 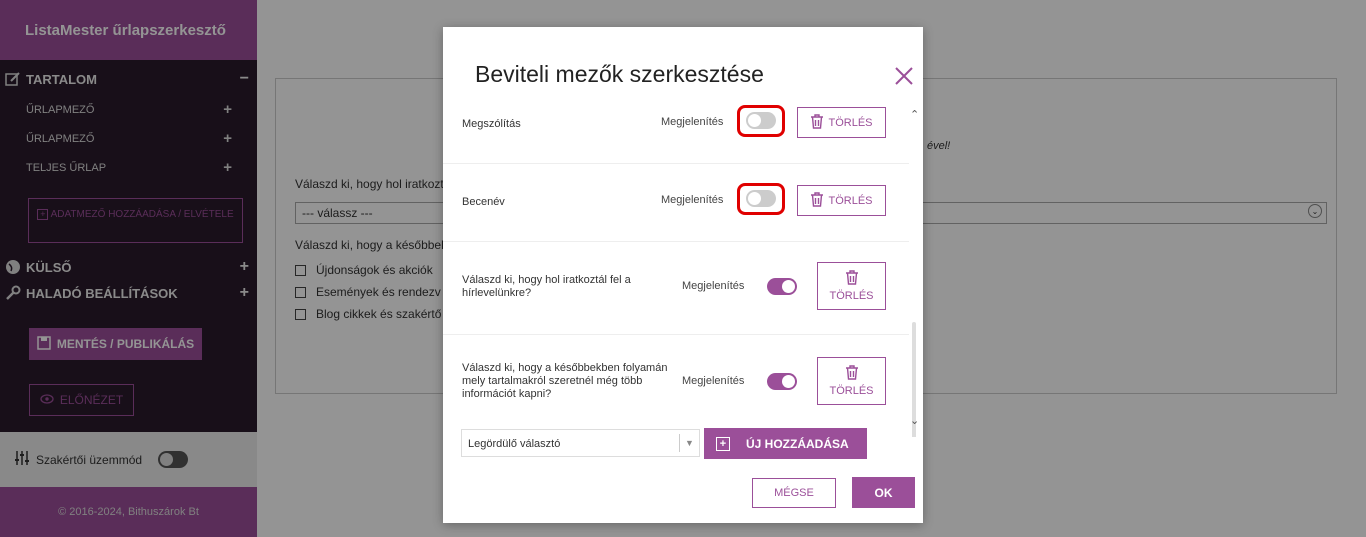 What do you see at coordinates (483, 202) in the screenshot?
I see `field-label: Becenév` at bounding box center [483, 202].